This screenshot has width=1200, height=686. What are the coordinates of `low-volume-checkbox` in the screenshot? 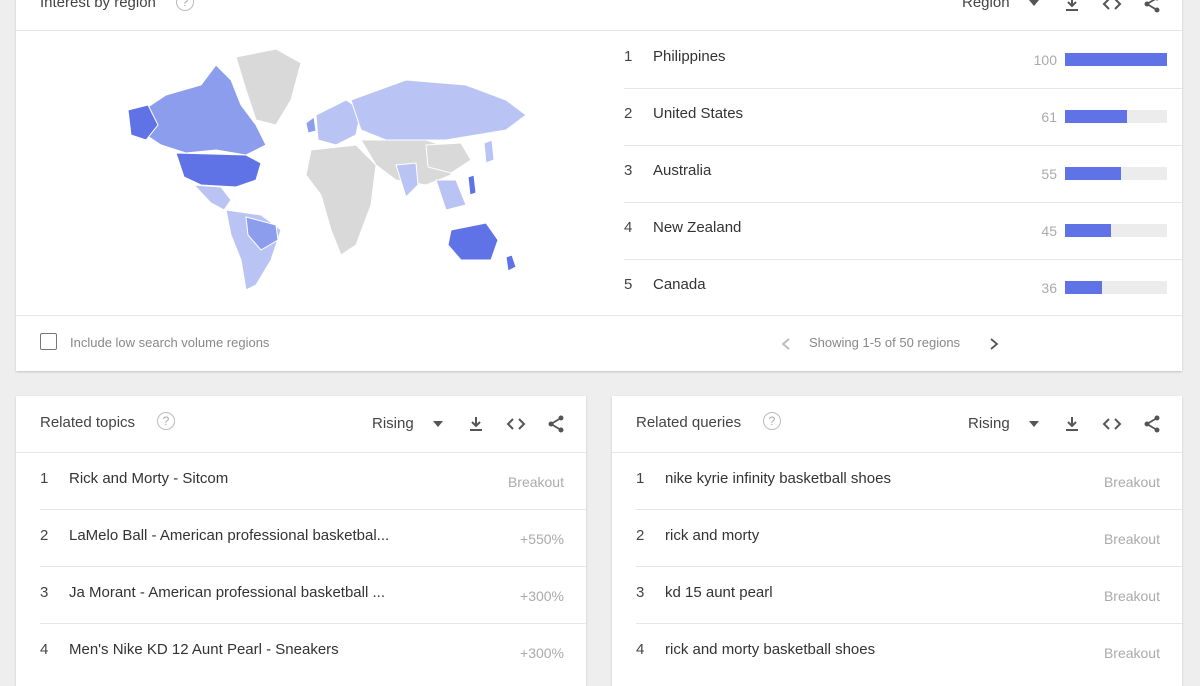 It's located at (48, 341).